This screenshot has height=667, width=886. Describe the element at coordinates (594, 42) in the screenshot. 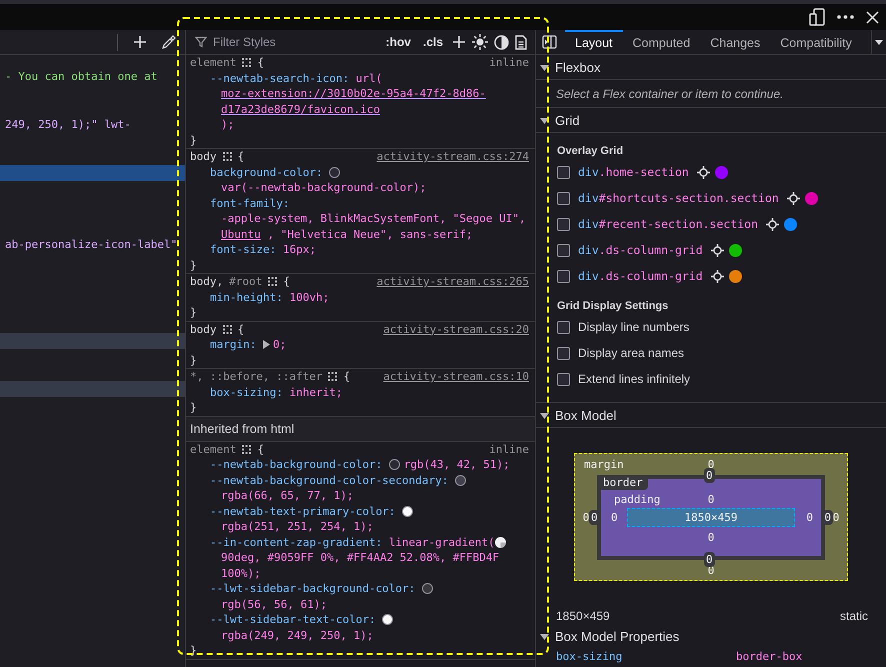

I see `panel-tab: Layout` at that location.